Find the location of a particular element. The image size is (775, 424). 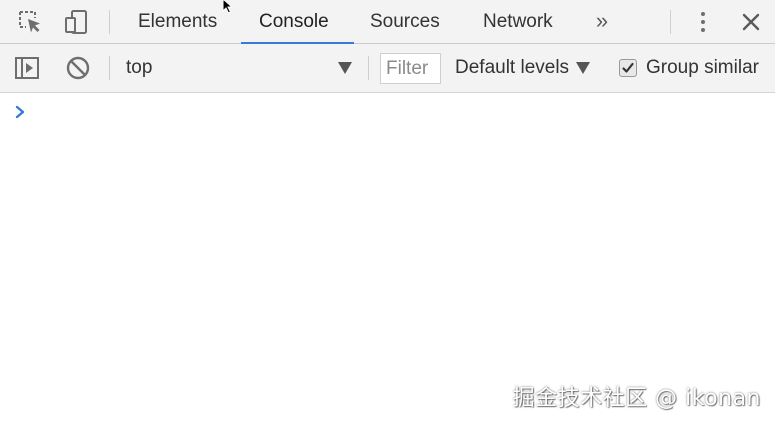

console-prompt is located at coordinates (387, 114).